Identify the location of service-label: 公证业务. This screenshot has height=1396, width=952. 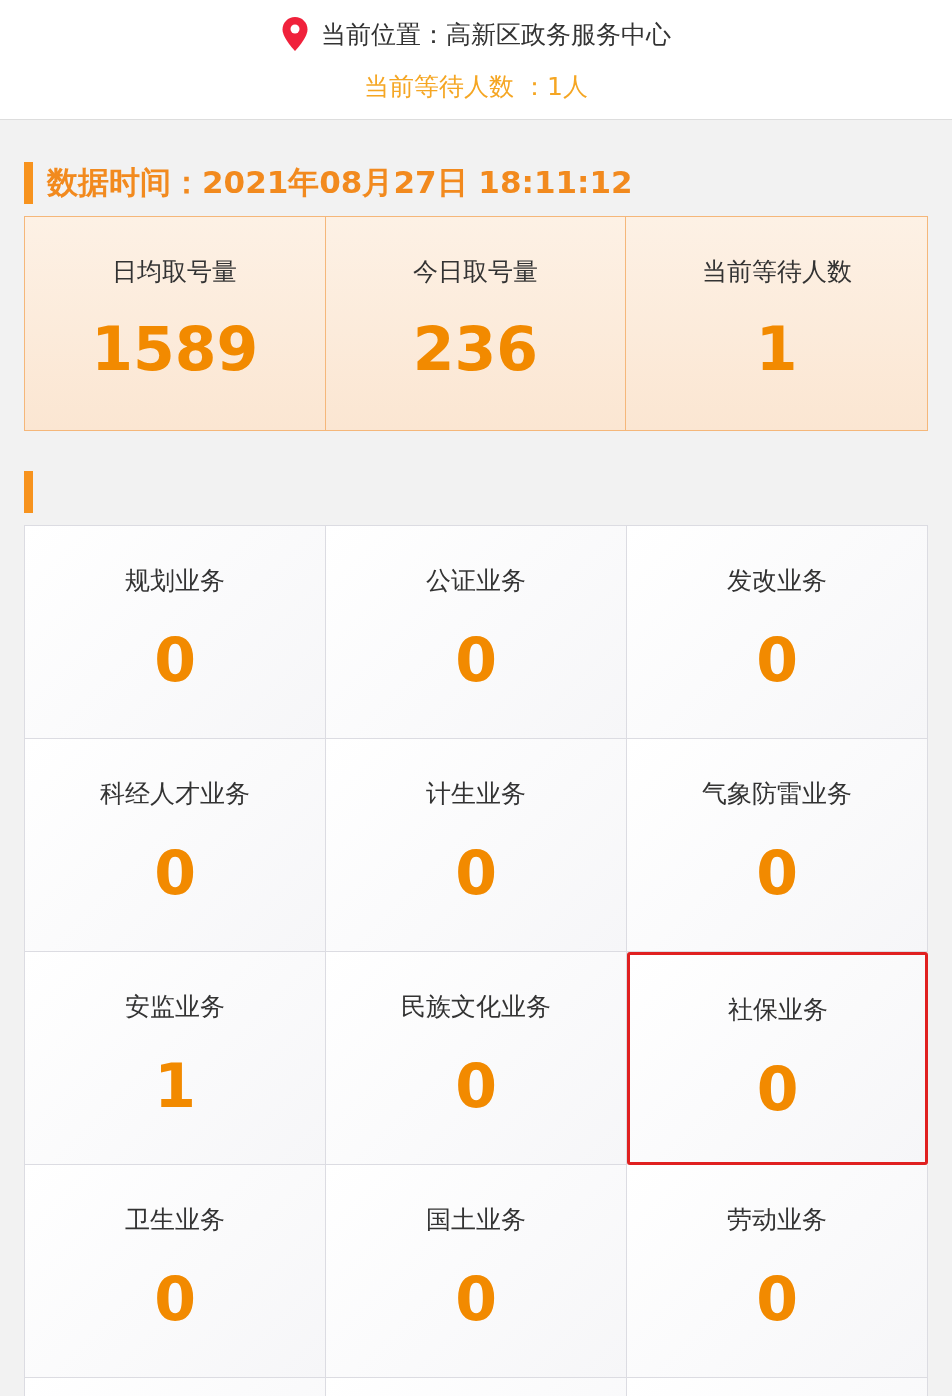
(476, 581).